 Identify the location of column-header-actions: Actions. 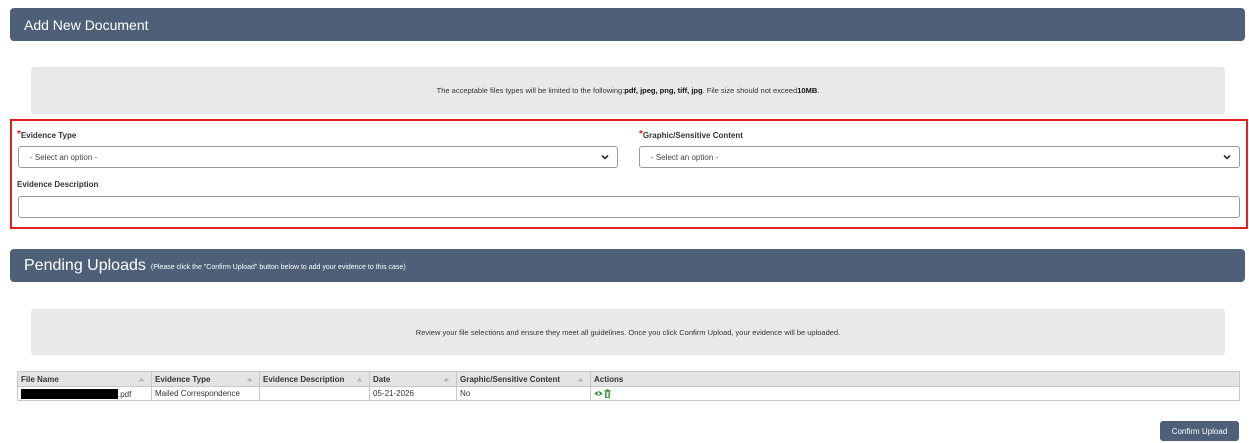
(915, 379).